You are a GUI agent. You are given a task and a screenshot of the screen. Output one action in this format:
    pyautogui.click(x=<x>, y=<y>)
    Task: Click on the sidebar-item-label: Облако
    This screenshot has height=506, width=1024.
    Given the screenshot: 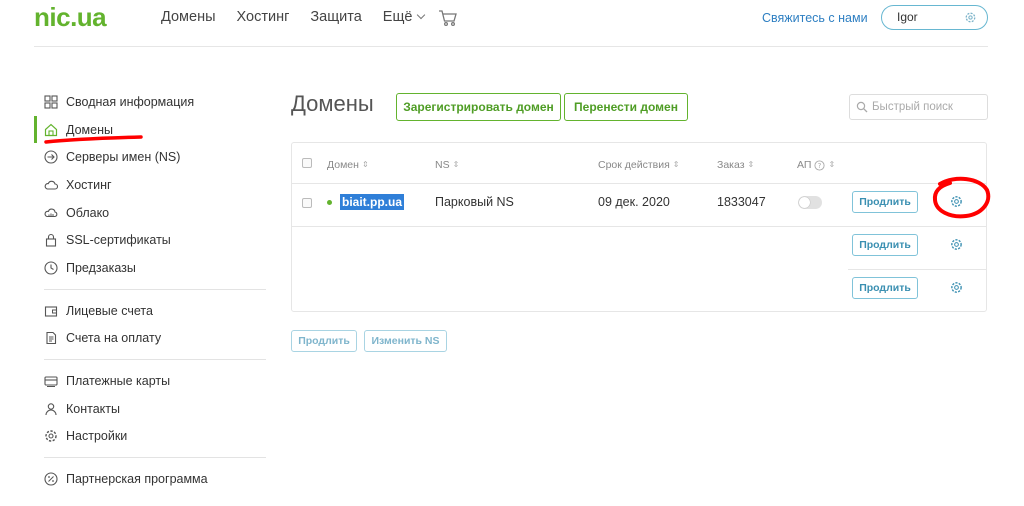 What is the action you would take?
    pyautogui.click(x=88, y=212)
    